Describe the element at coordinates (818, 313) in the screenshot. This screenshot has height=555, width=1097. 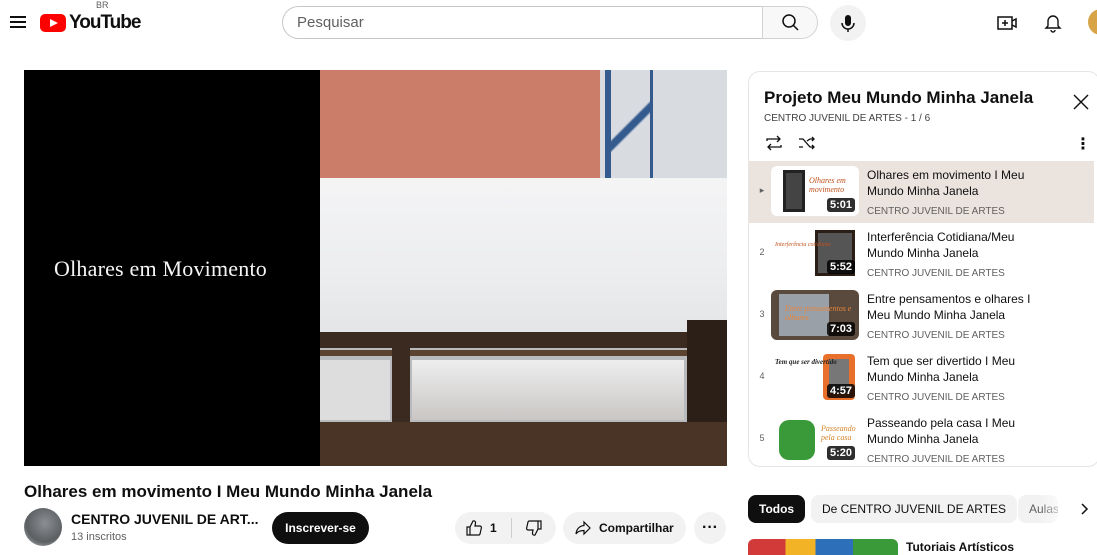
I see `thumbnail-text: Entre pensamentos e olhares` at that location.